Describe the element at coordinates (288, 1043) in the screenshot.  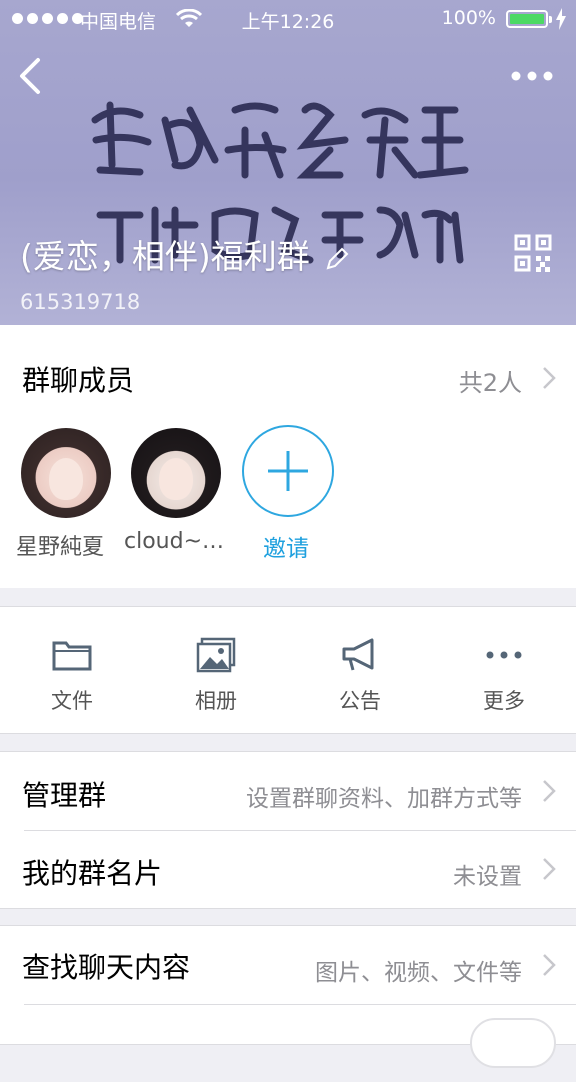
I see `next-row-partial` at that location.